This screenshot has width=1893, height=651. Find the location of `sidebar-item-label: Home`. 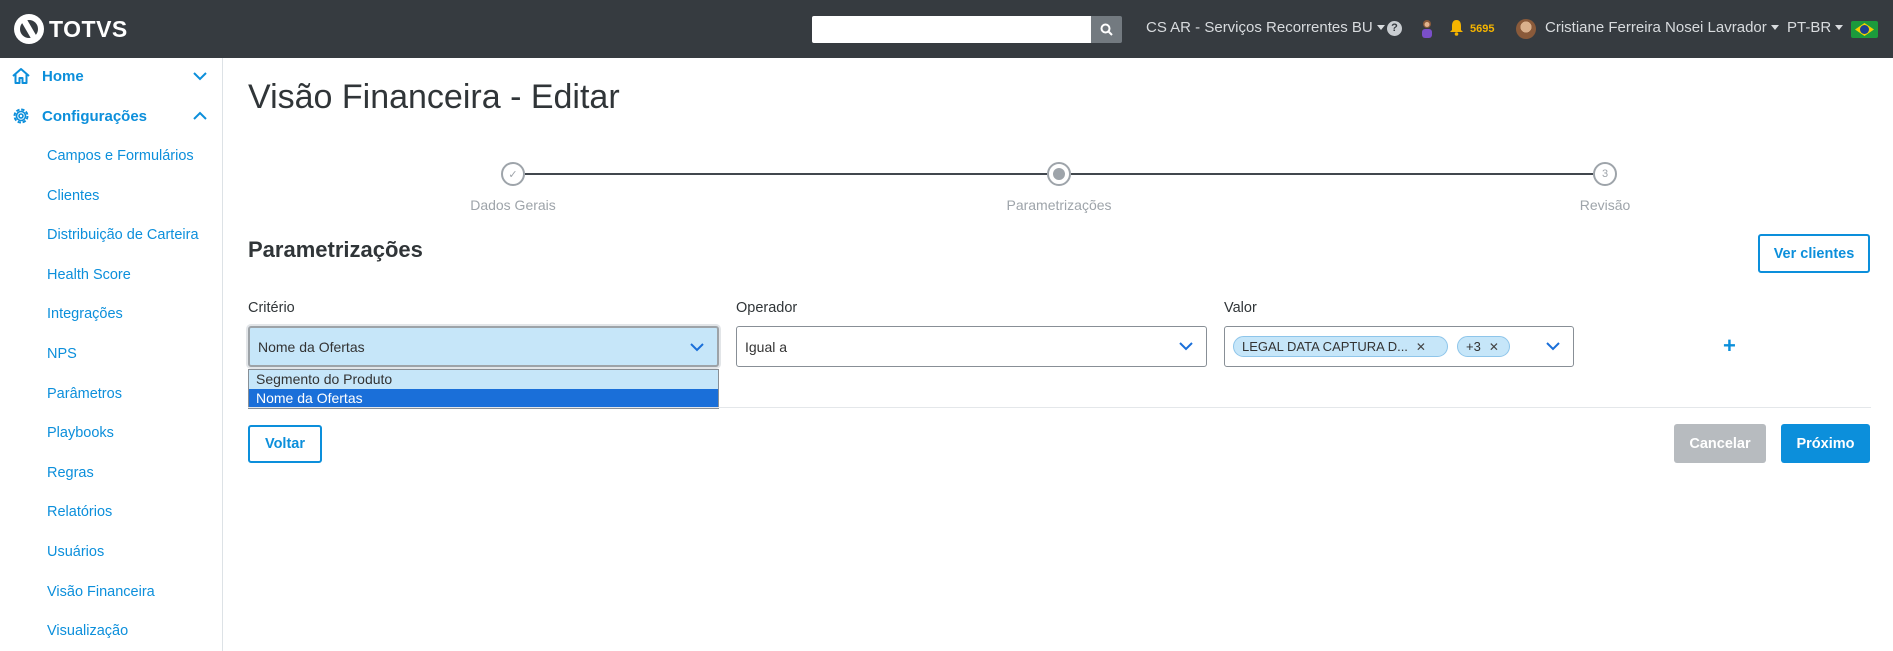

sidebar-item-label: Home is located at coordinates (63, 76).